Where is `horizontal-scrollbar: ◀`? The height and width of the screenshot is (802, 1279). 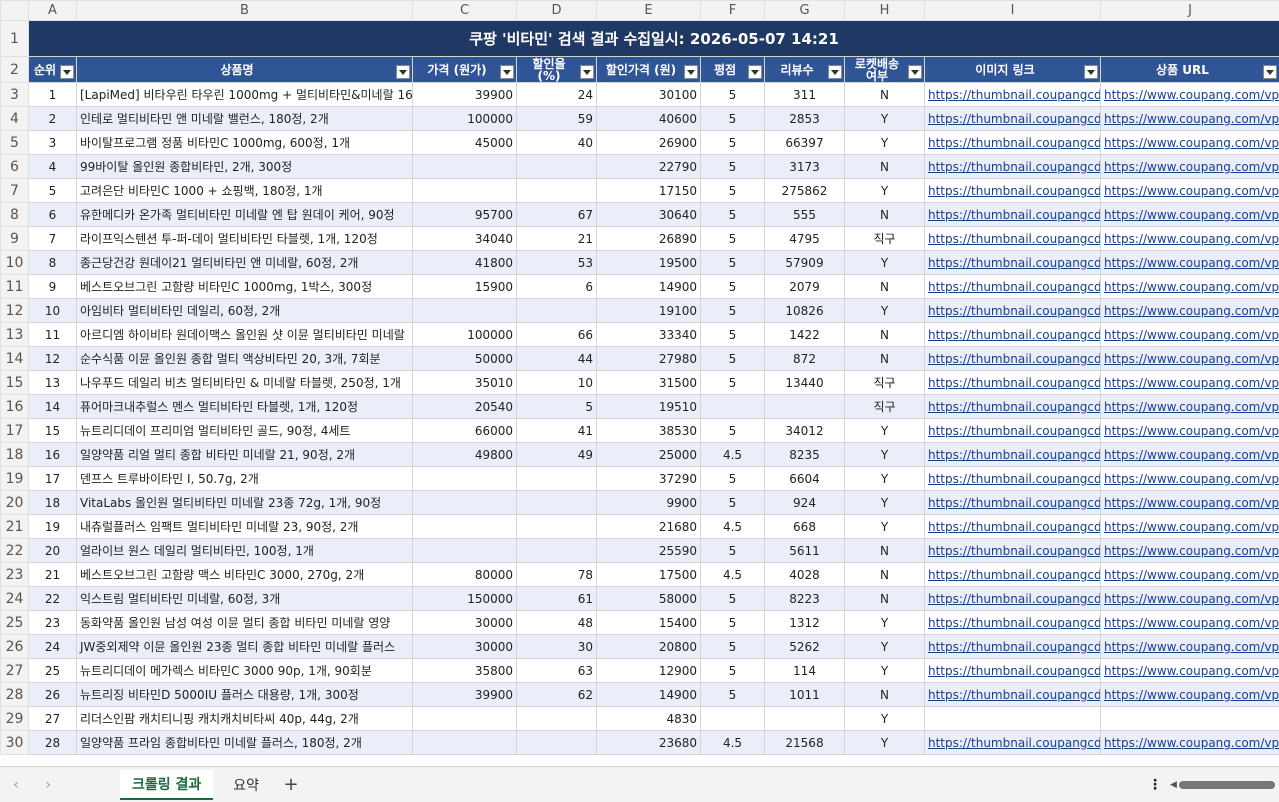
horizontal-scrollbar: ◀ is located at coordinates (1222, 785).